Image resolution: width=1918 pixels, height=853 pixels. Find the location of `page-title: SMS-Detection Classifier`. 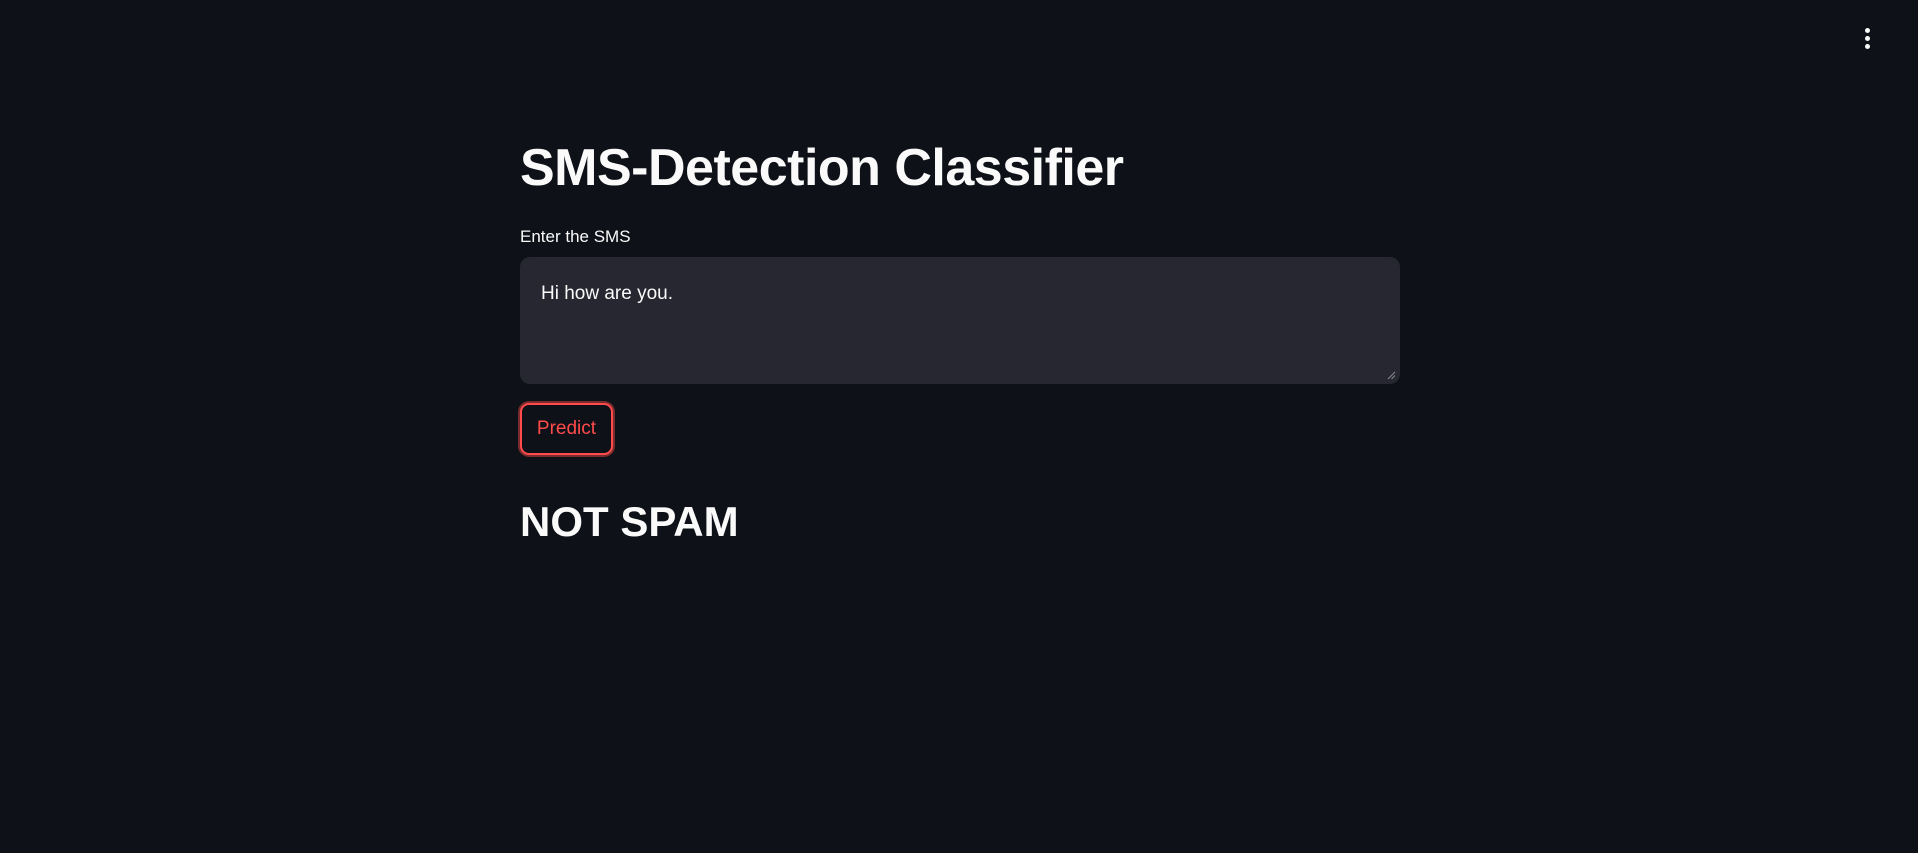

page-title: SMS-Detection Classifier is located at coordinates (822, 168).